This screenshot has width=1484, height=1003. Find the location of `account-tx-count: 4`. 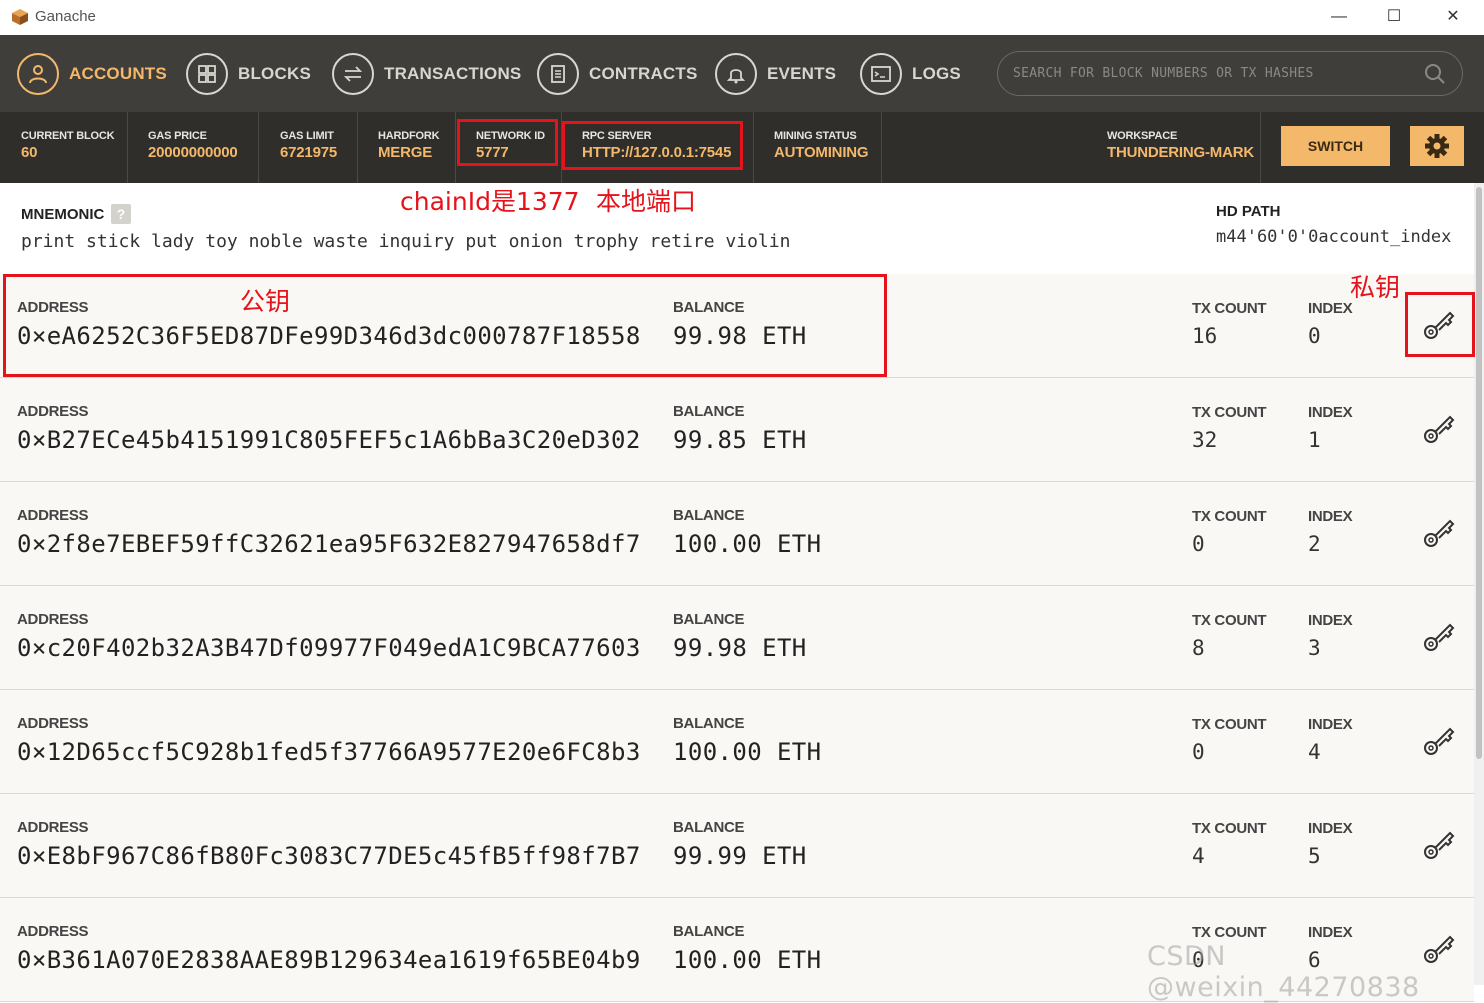

account-tx-count: 4 is located at coordinates (1198, 856).